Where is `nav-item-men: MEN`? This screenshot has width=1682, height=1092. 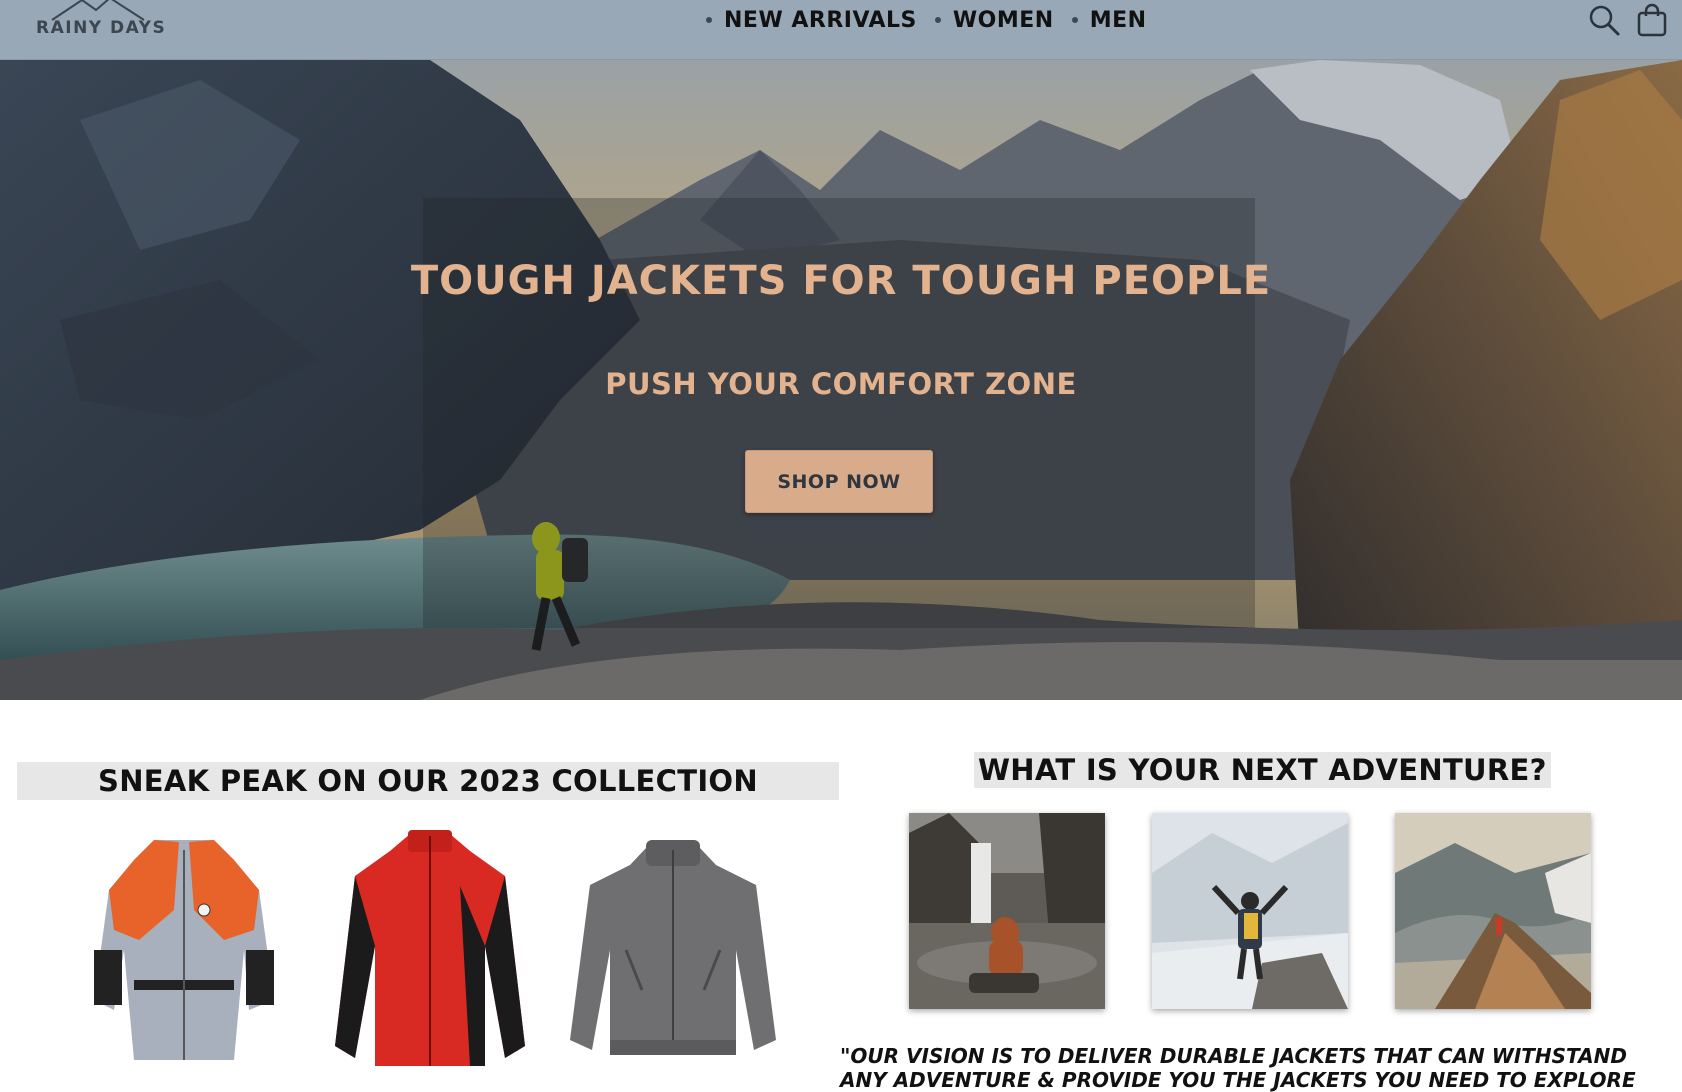
nav-item-men: MEN is located at coordinates (1109, 20).